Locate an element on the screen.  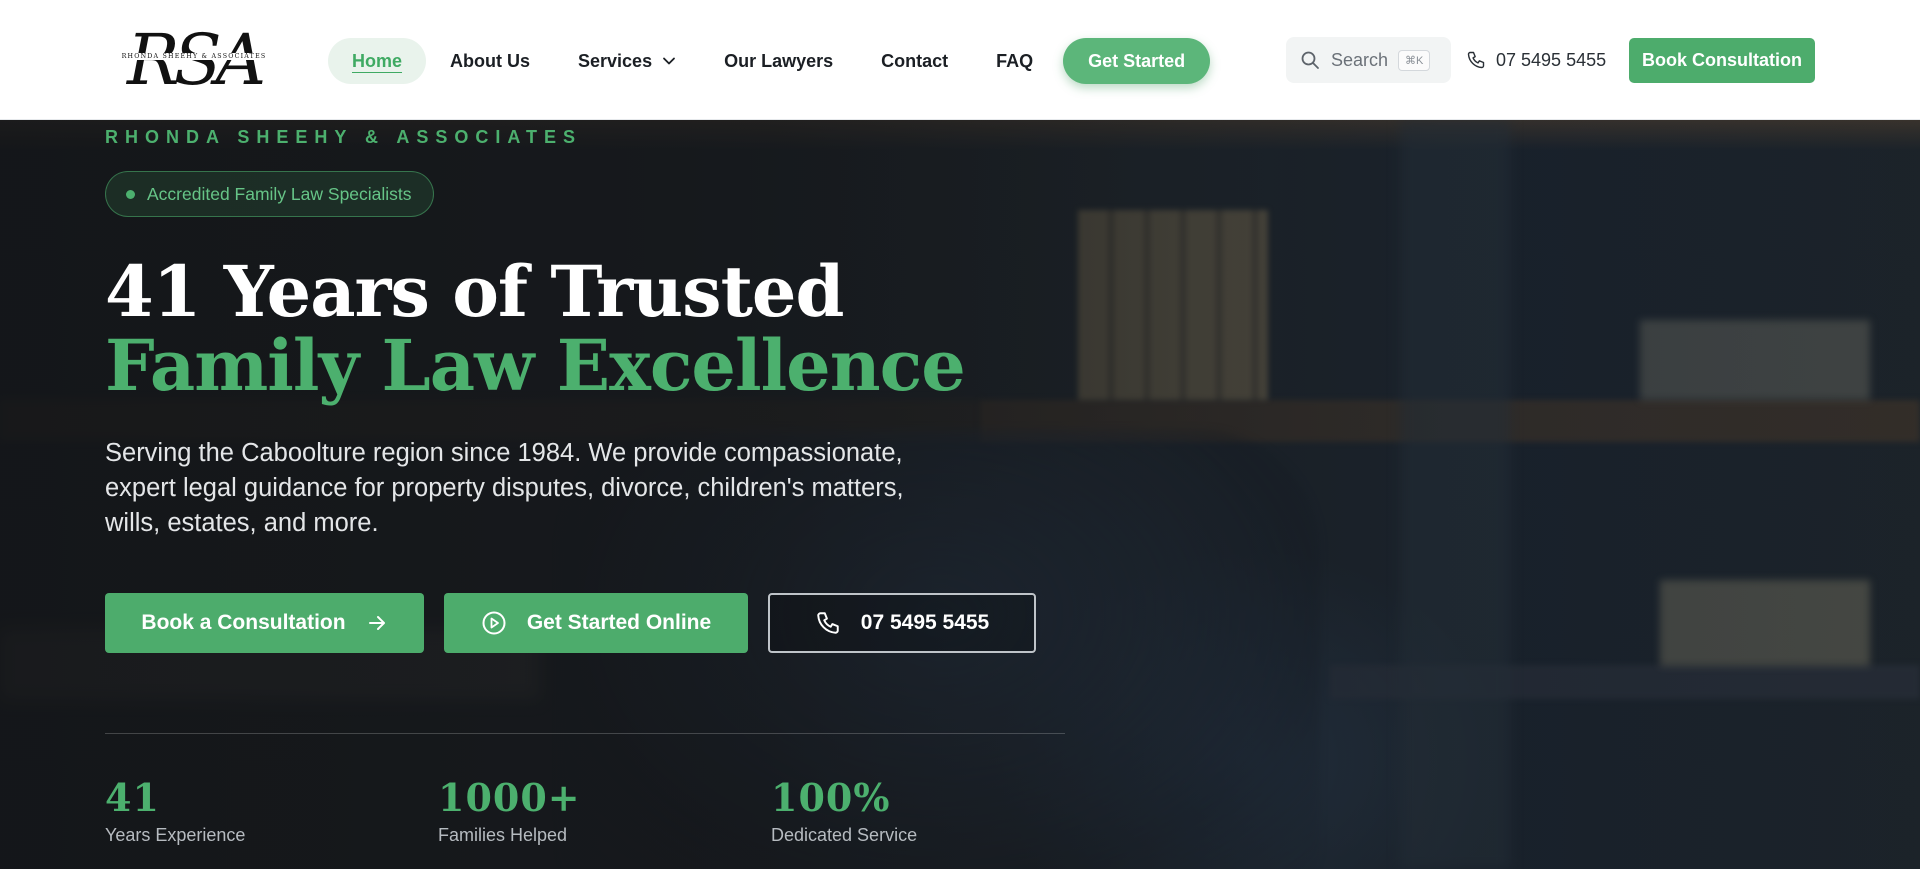
search-shortcut: ⌘K is located at coordinates (1414, 60).